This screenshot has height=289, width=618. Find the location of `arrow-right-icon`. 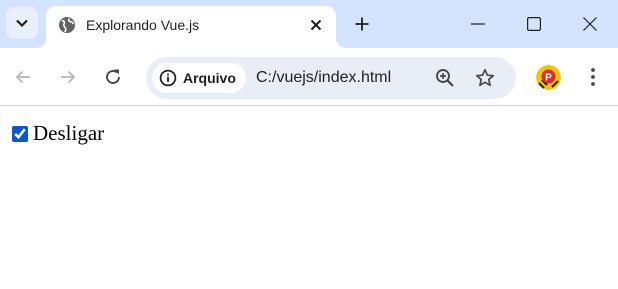

arrow-right-icon is located at coordinates (68, 77).